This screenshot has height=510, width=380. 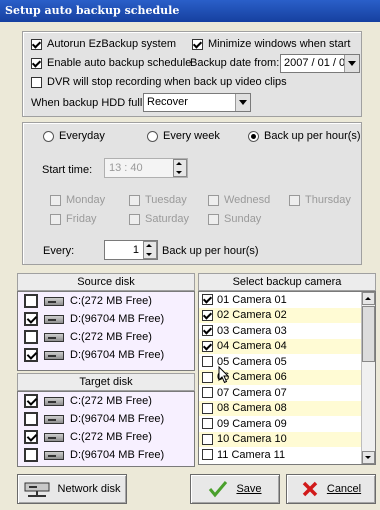 What do you see at coordinates (213, 219) in the screenshot?
I see `day-sunday-checkbox` at bounding box center [213, 219].